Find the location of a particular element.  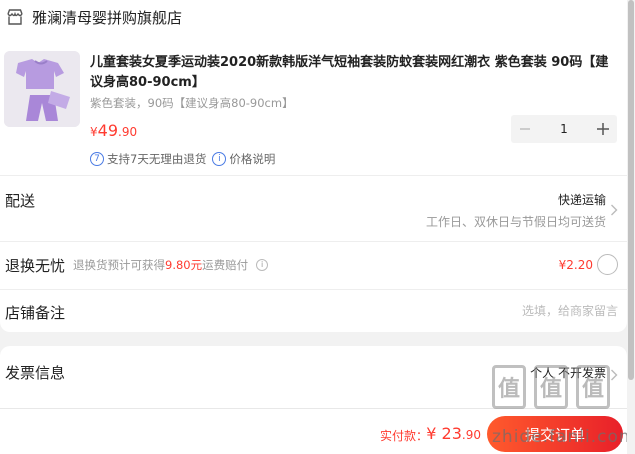

service-price-info: i 价格说明 is located at coordinates (243, 159).